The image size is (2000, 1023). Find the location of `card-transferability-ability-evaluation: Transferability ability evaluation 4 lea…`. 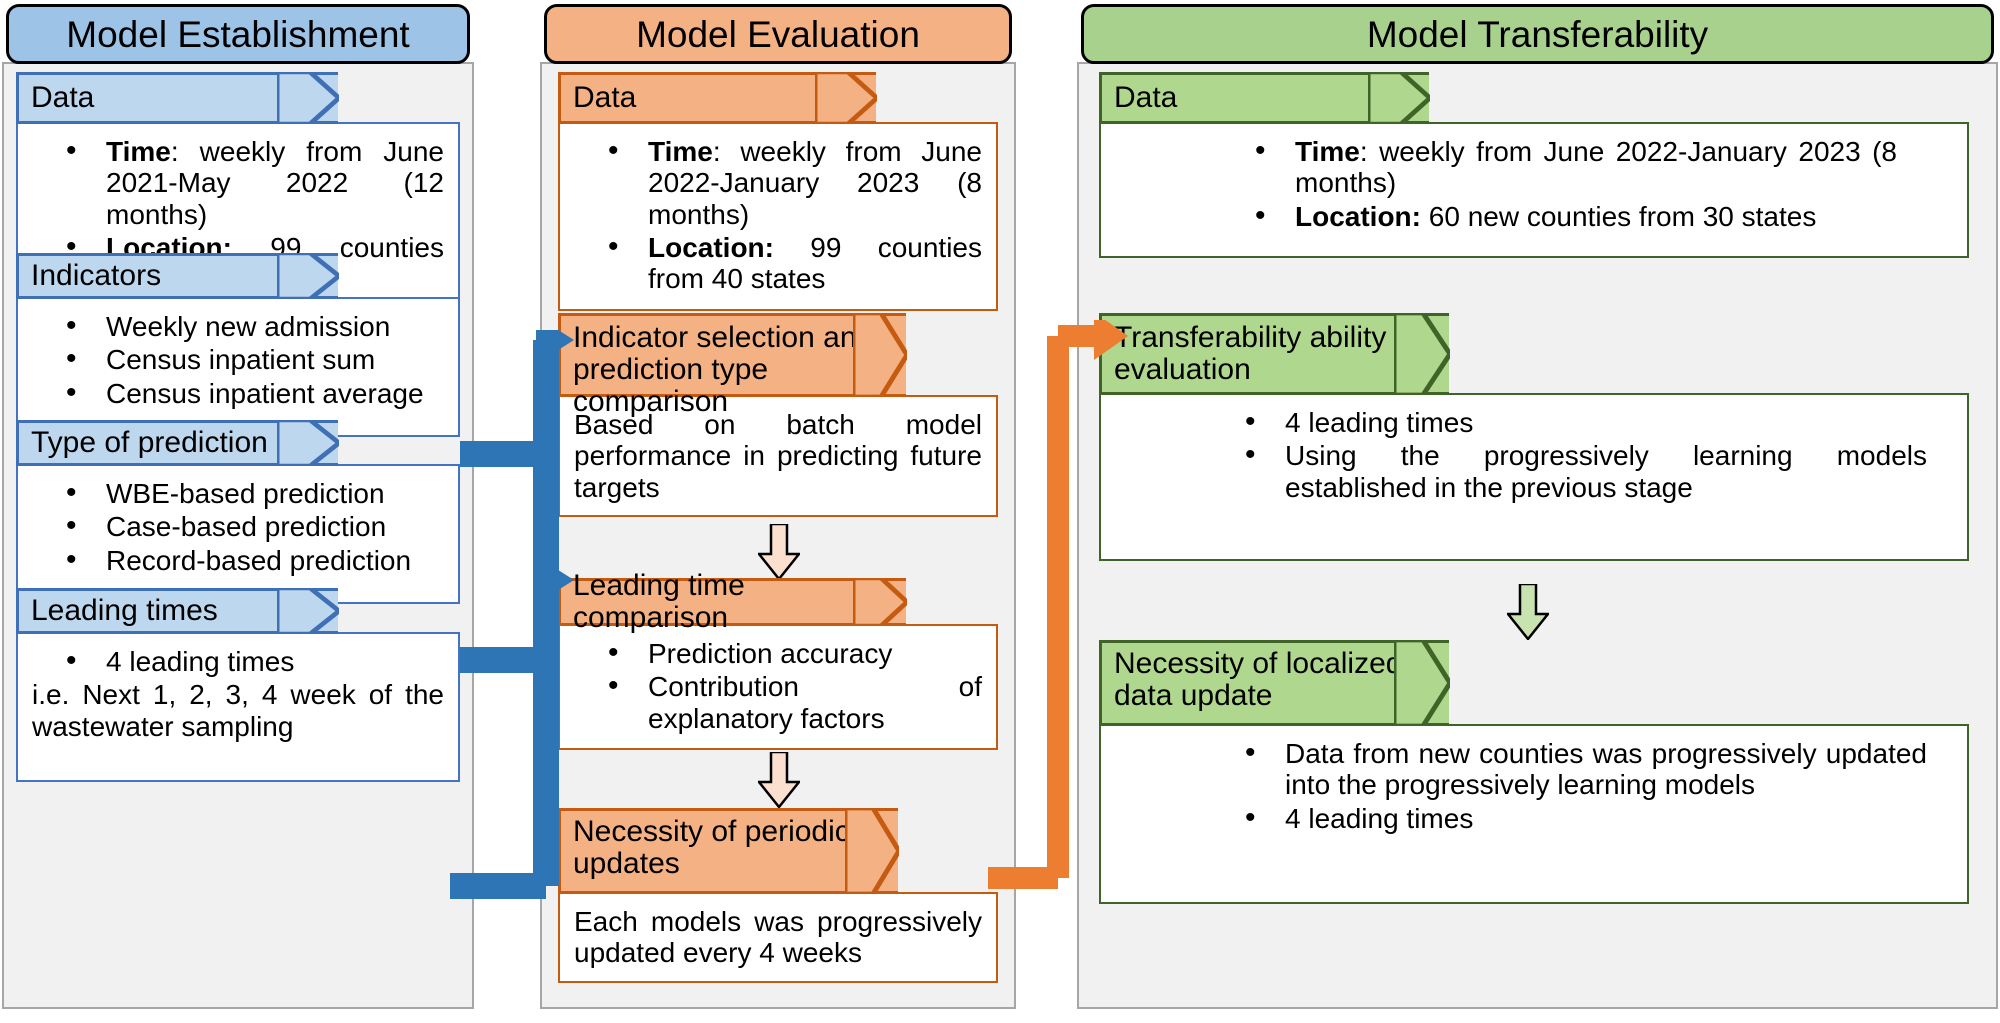

card-transferability-ability-evaluation: Transferability ability evaluation 4 lea… is located at coordinates (1534, 437).